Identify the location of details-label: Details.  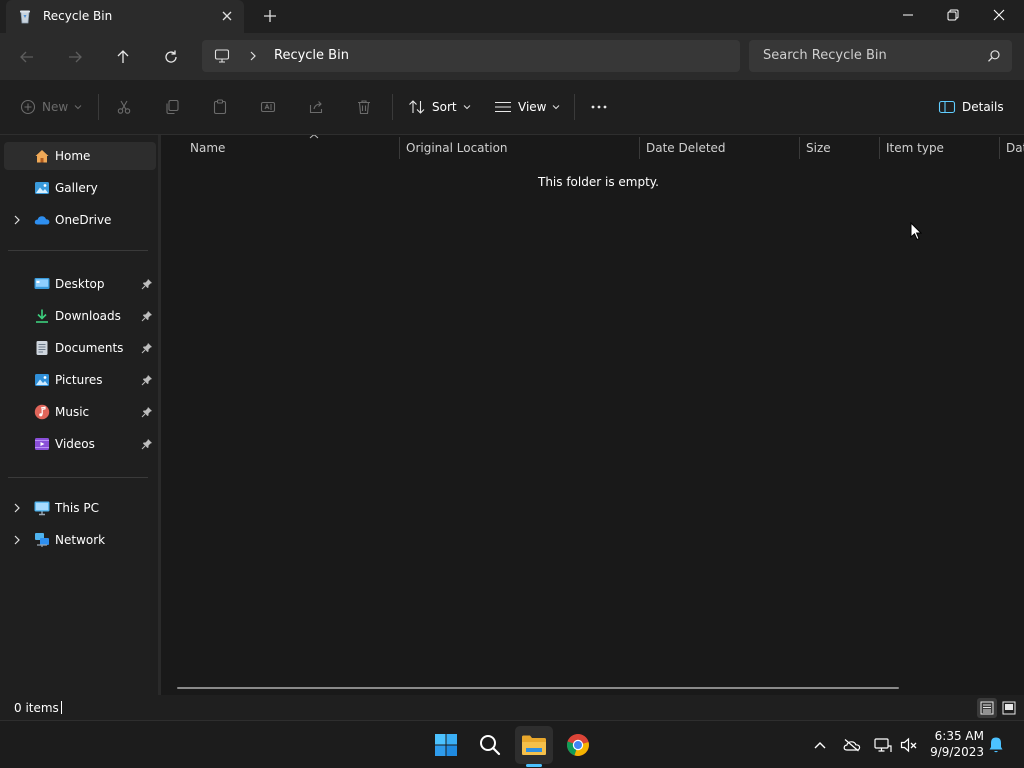
(983, 107).